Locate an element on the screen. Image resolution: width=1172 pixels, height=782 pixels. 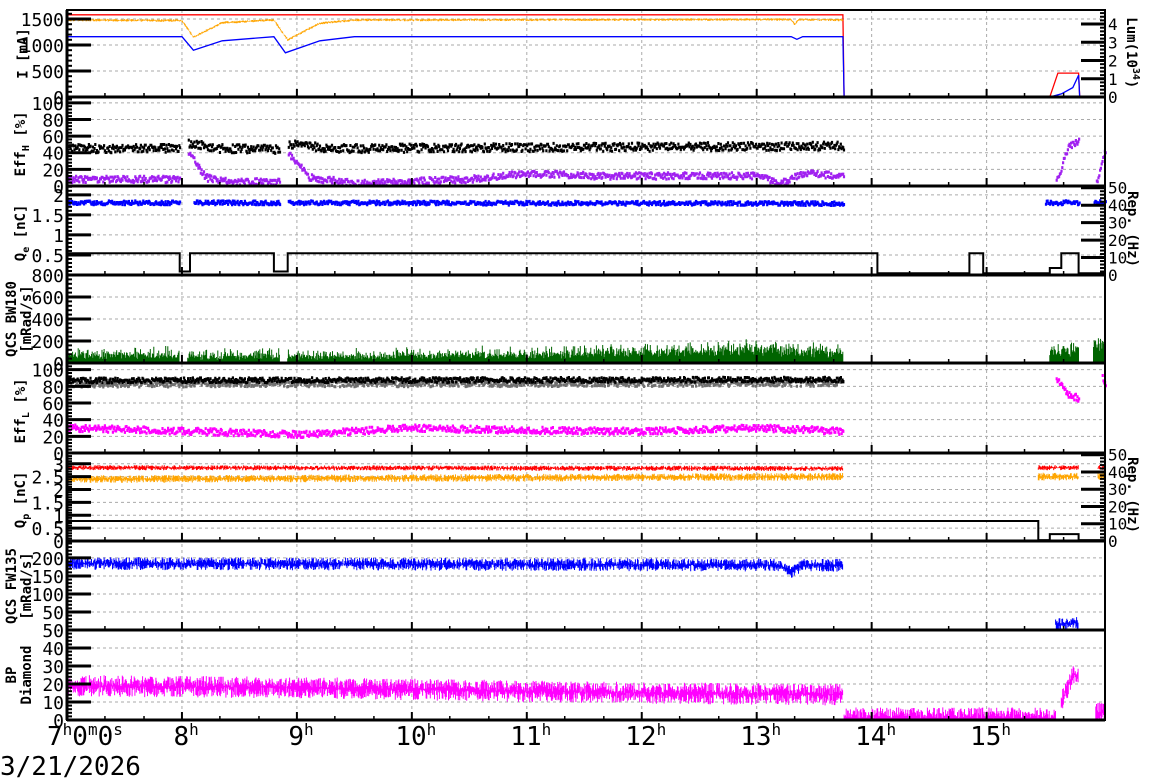
y-tick-label: 2 is located at coordinates (58, 196).